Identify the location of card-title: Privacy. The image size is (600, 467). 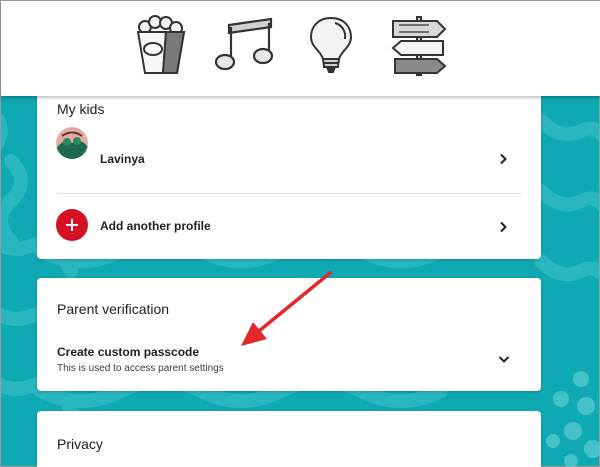
(80, 444).